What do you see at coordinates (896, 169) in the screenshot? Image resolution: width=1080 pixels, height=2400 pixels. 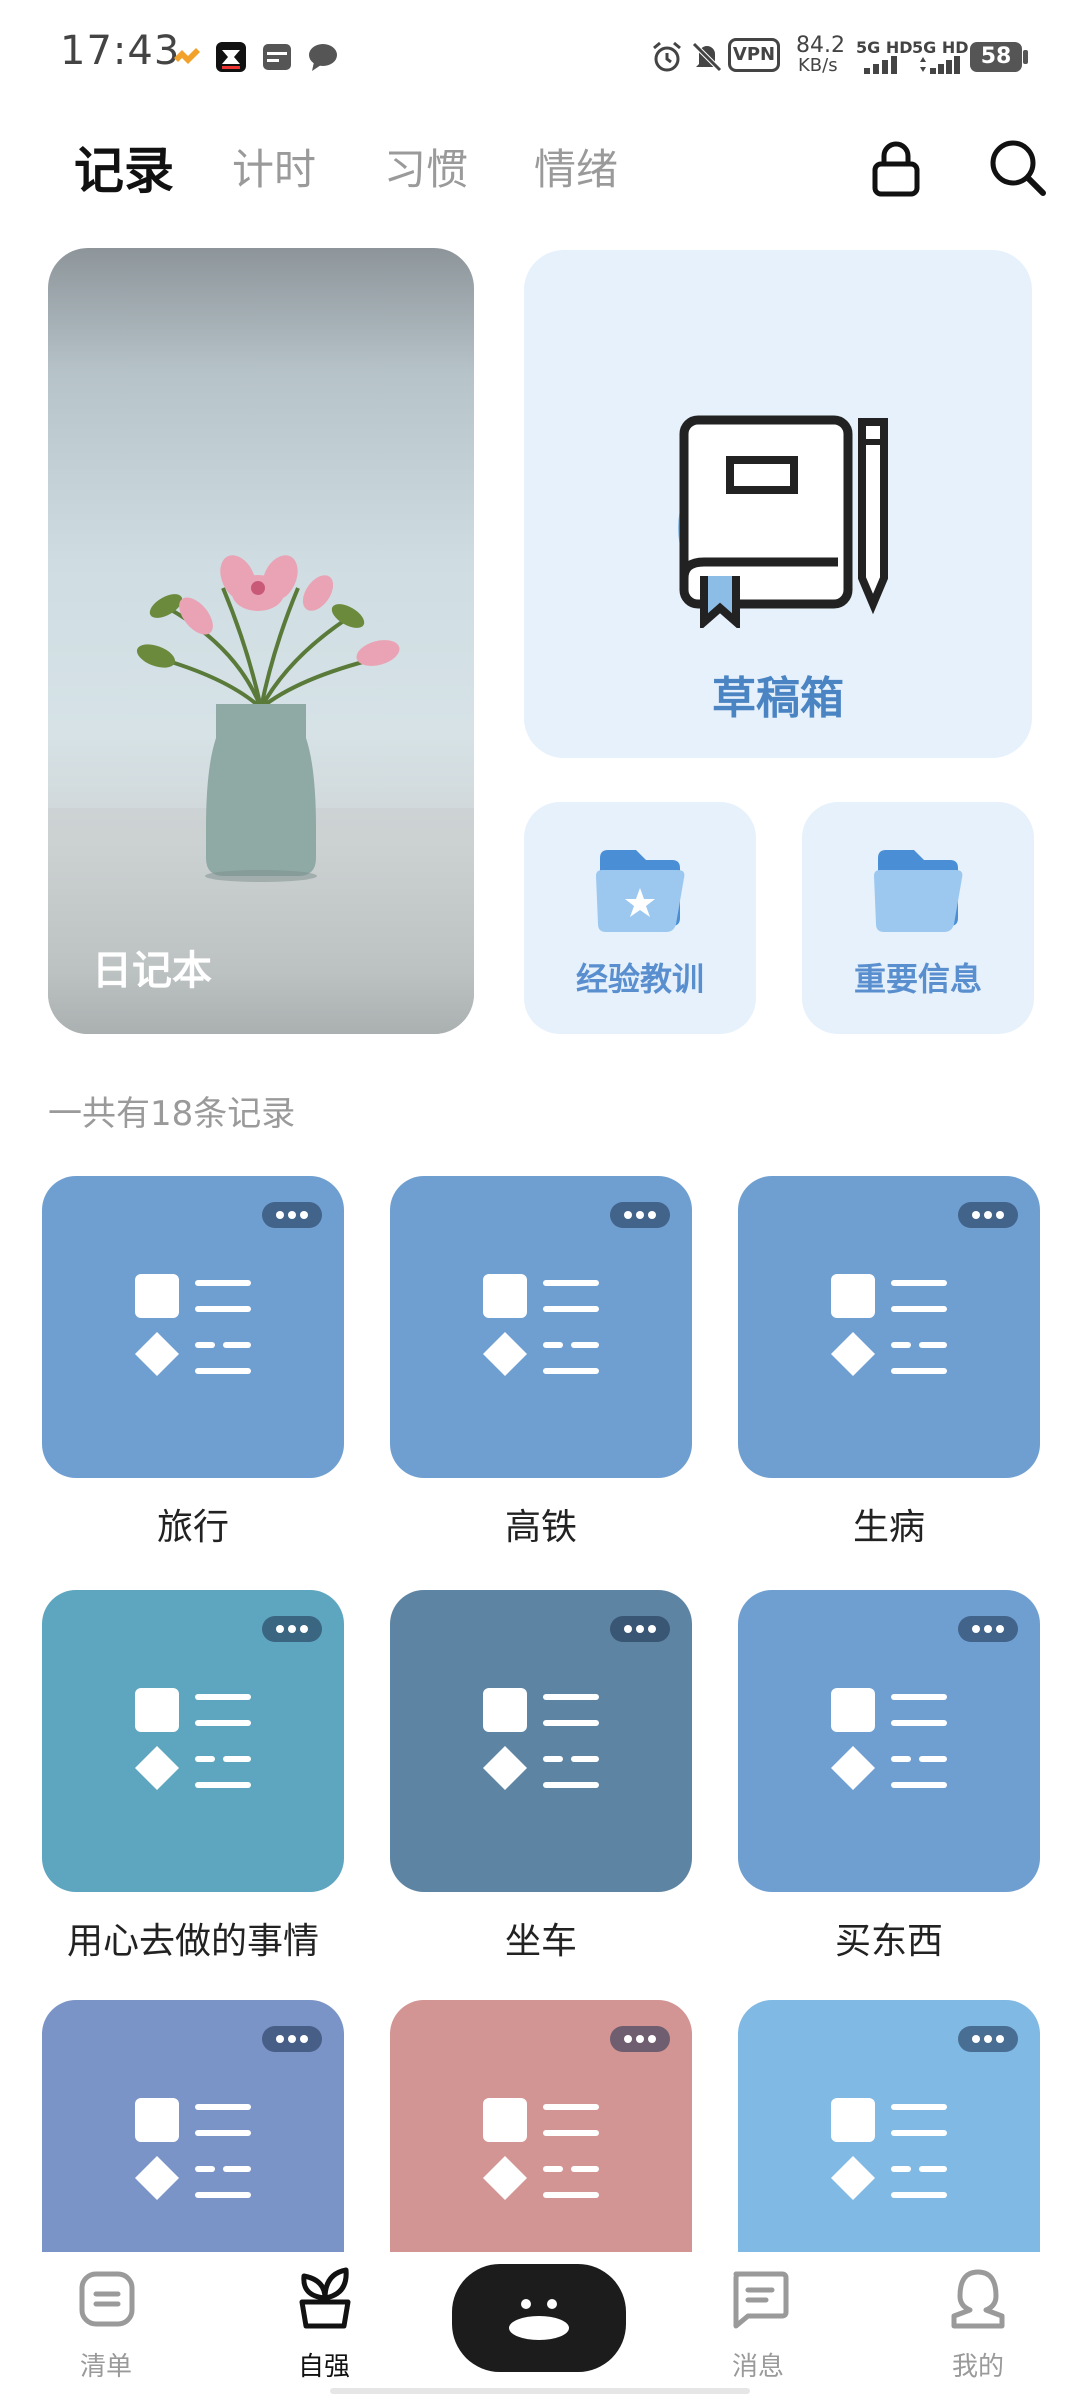 I see `lock-icon` at bounding box center [896, 169].